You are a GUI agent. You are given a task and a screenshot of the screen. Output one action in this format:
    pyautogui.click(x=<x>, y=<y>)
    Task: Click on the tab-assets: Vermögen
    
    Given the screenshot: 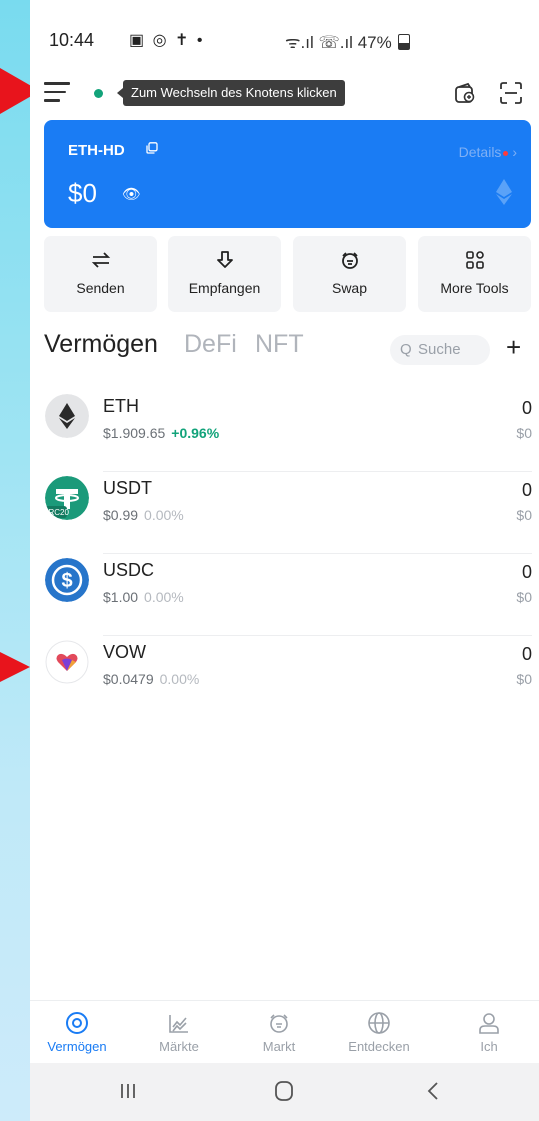 What is the action you would take?
    pyautogui.click(x=101, y=344)
    